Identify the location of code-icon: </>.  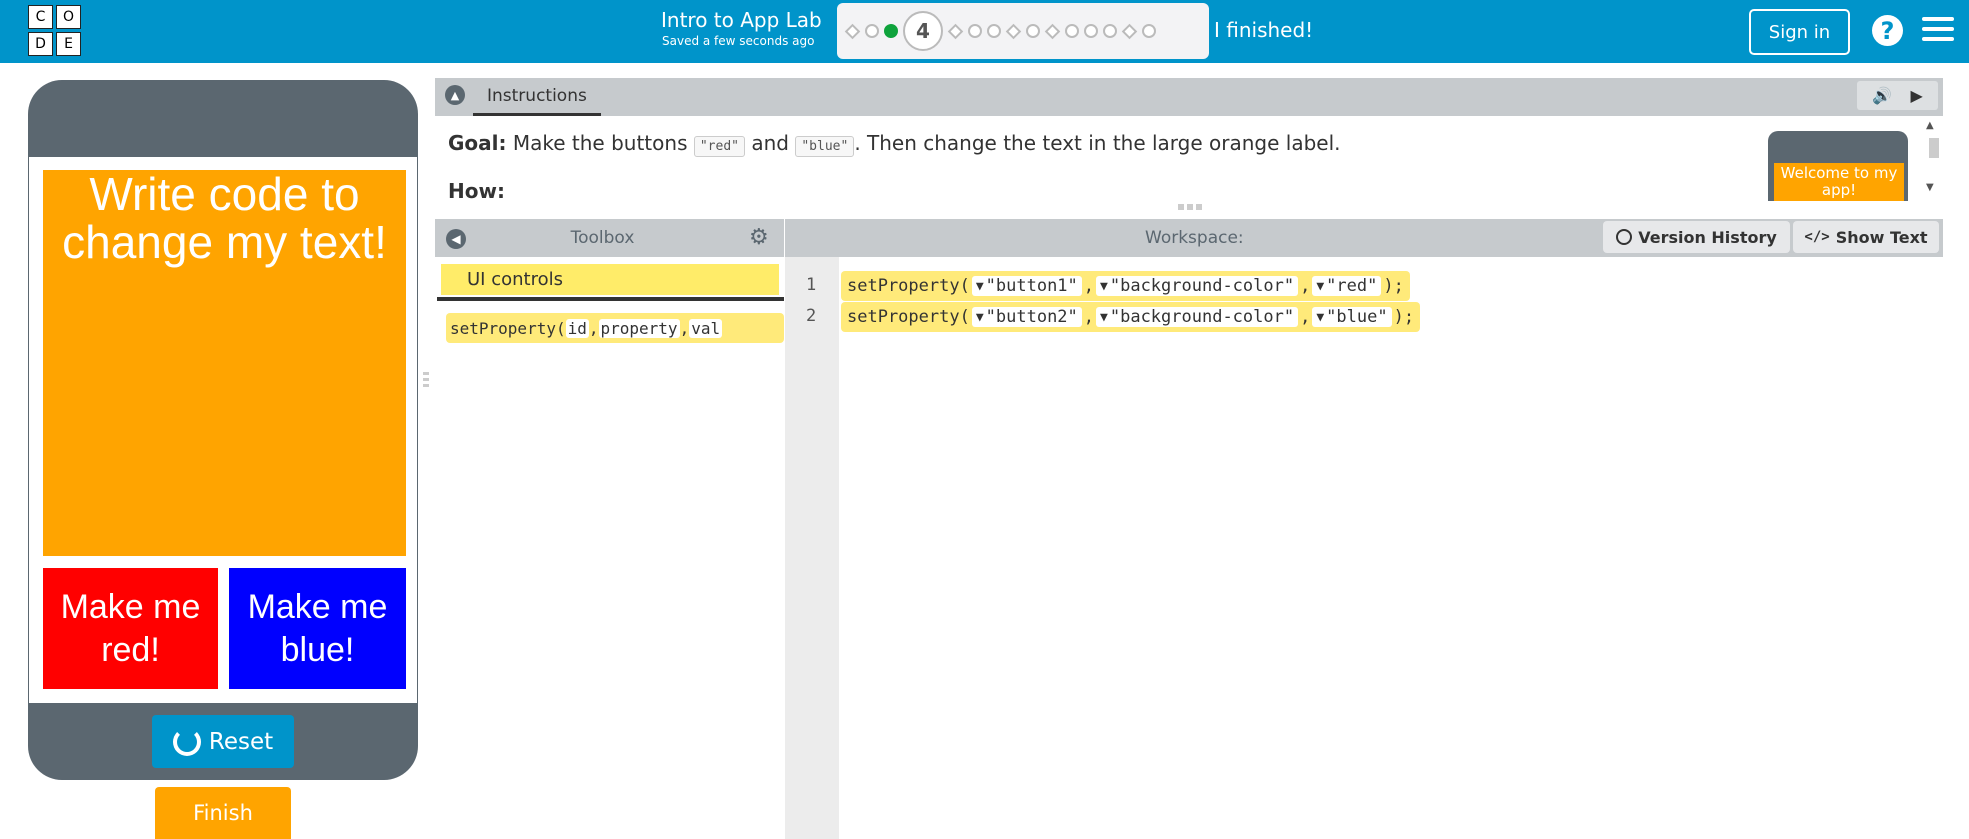
(1817, 237).